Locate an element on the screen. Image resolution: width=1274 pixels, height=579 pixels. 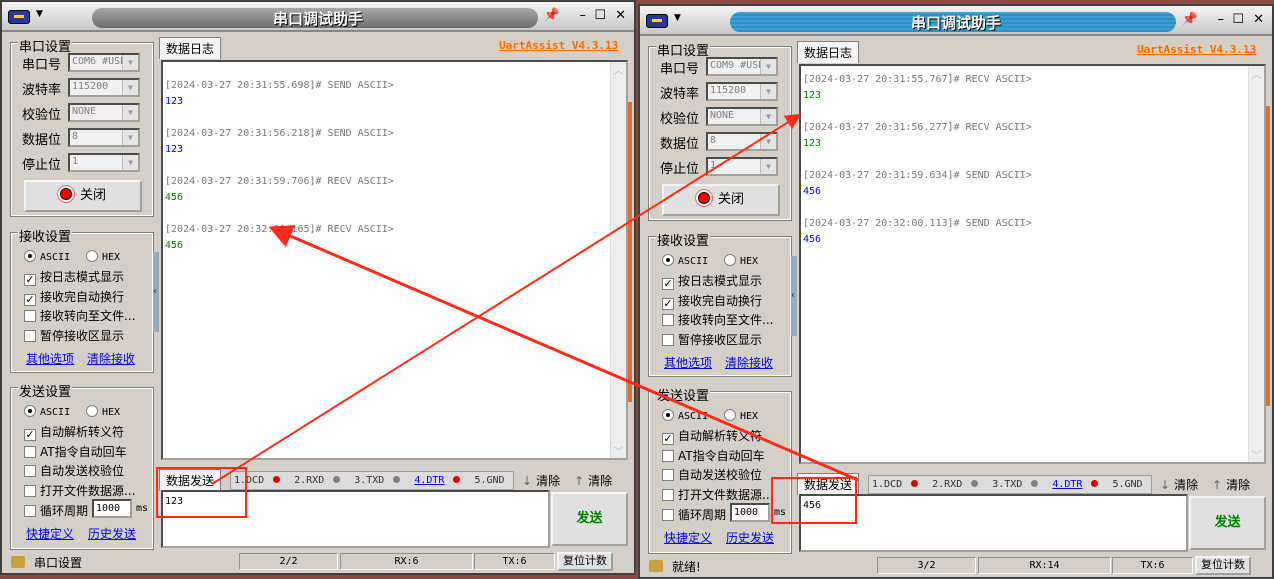
serial-field-select: COM9 #USB▼ is located at coordinates (742, 66).